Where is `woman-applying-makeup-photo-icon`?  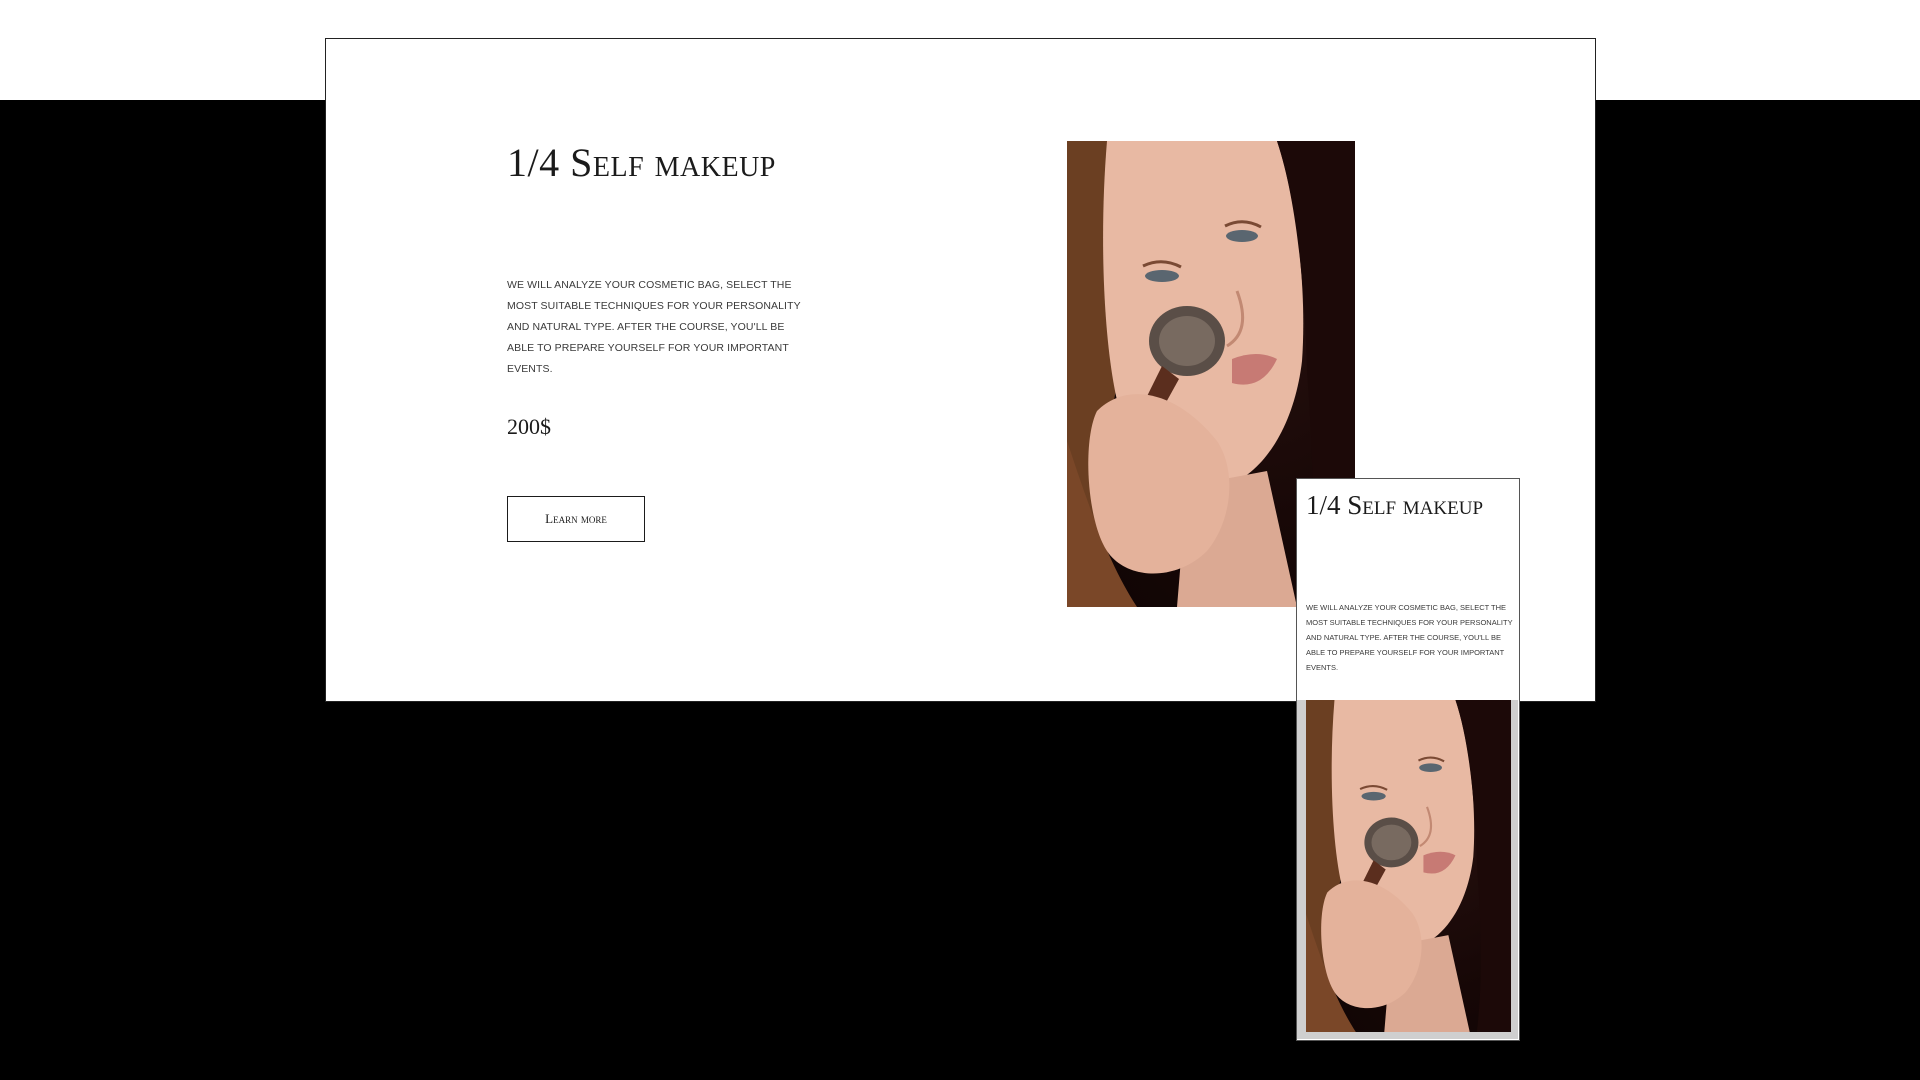
woman-applying-makeup-photo-icon is located at coordinates (1408, 866).